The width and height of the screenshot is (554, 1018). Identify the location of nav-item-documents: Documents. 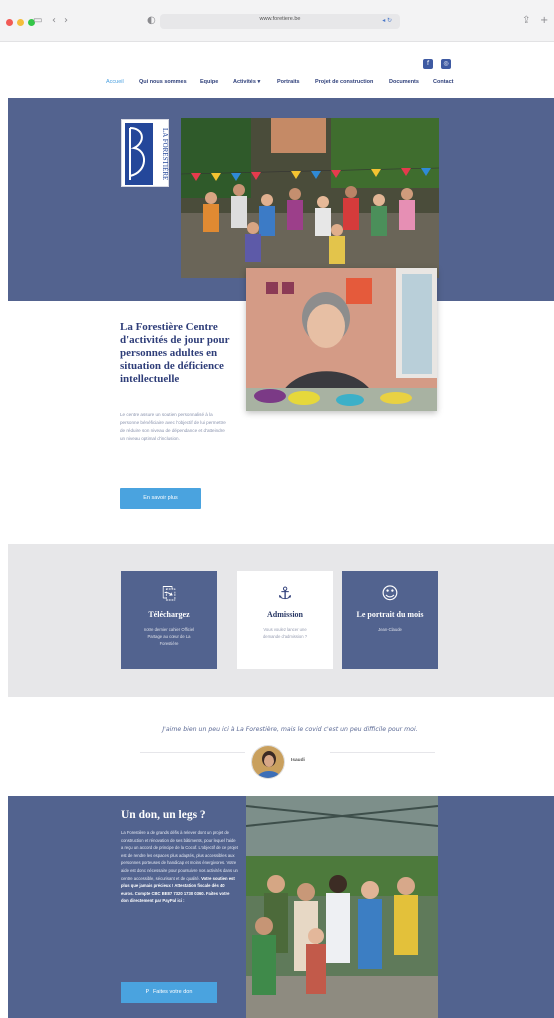
(404, 82).